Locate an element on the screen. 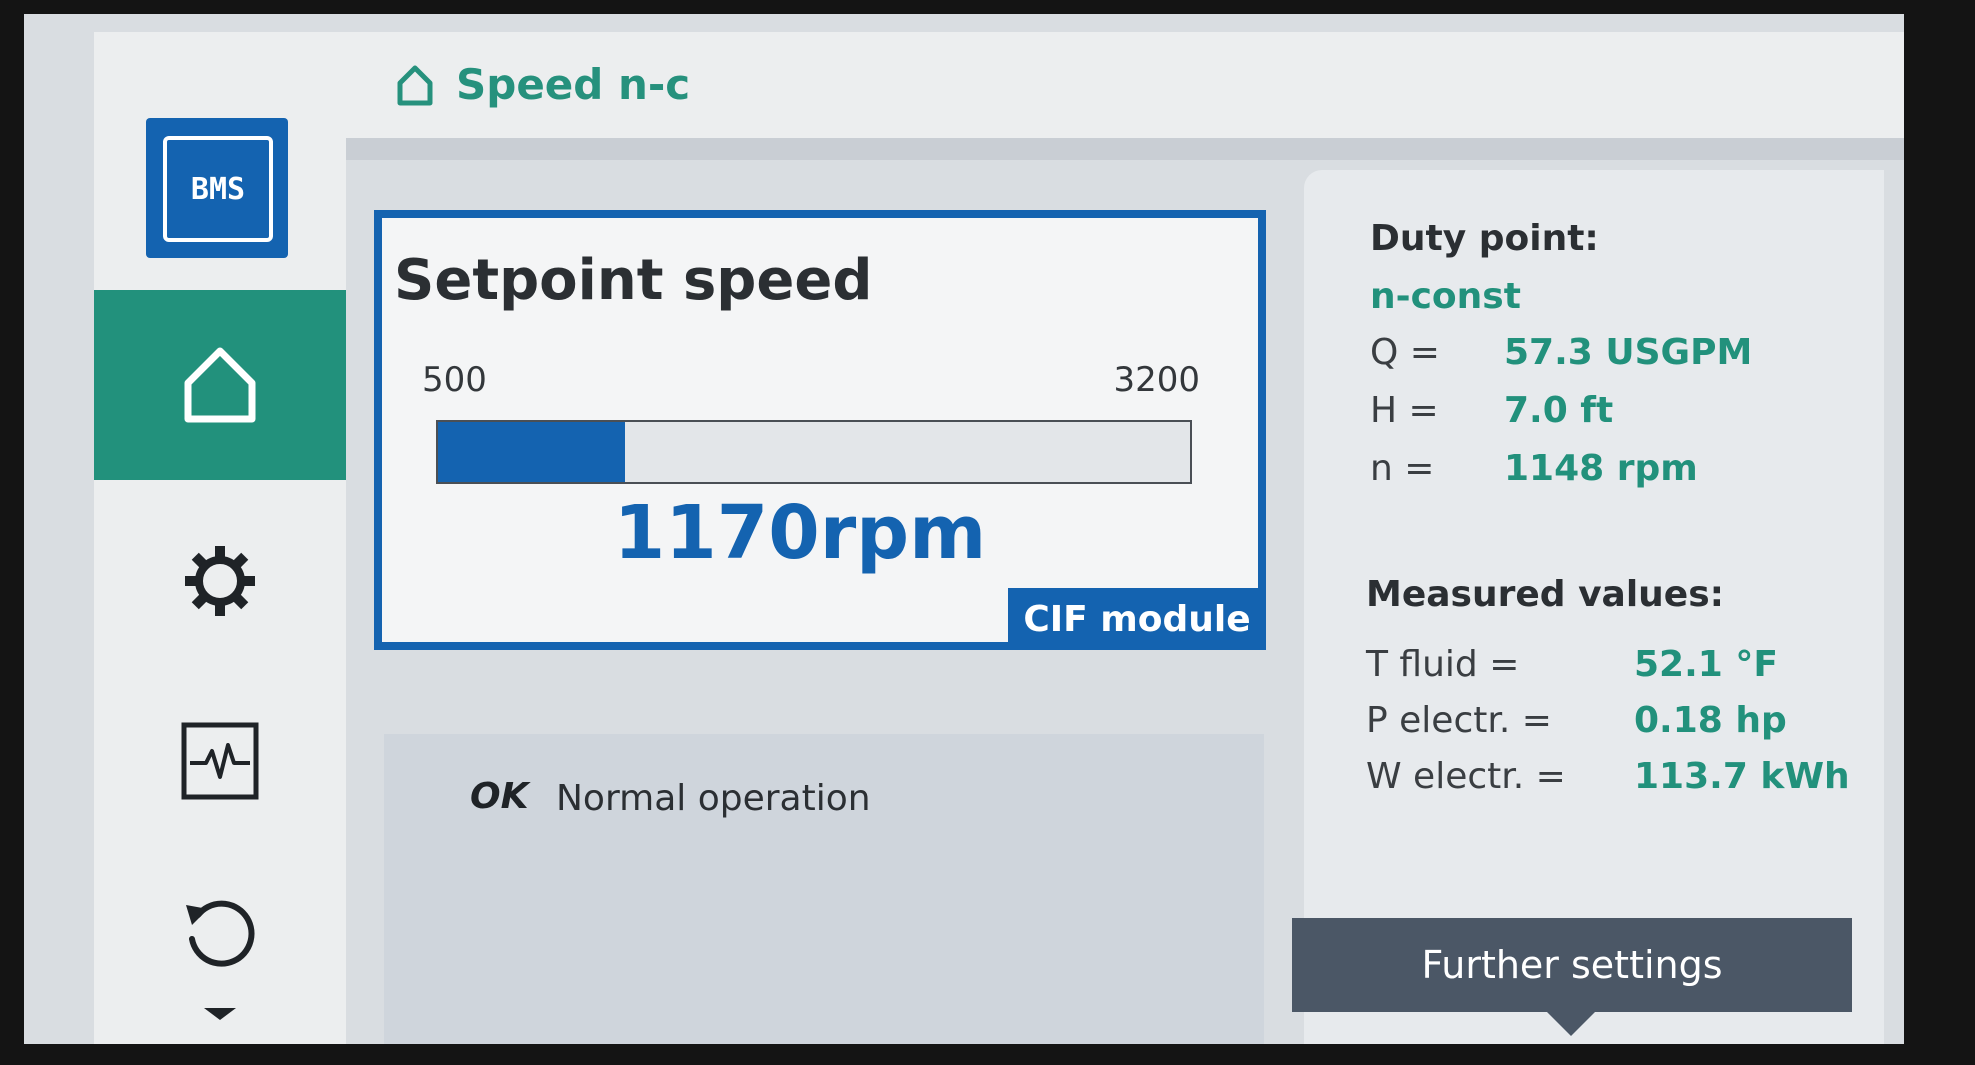 This screenshot has height=1065, width=1975. page-title: Speed n-c is located at coordinates (573, 84).